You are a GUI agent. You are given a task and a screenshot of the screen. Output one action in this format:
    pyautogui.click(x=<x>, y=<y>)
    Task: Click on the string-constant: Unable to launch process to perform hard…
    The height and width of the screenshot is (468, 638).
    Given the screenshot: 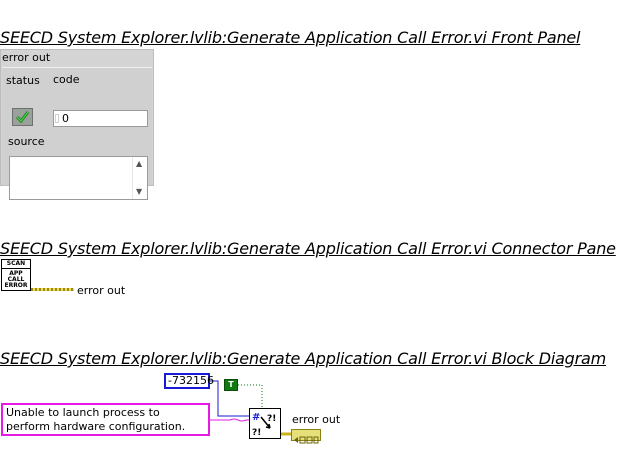 What is the action you would take?
    pyautogui.click(x=105, y=419)
    